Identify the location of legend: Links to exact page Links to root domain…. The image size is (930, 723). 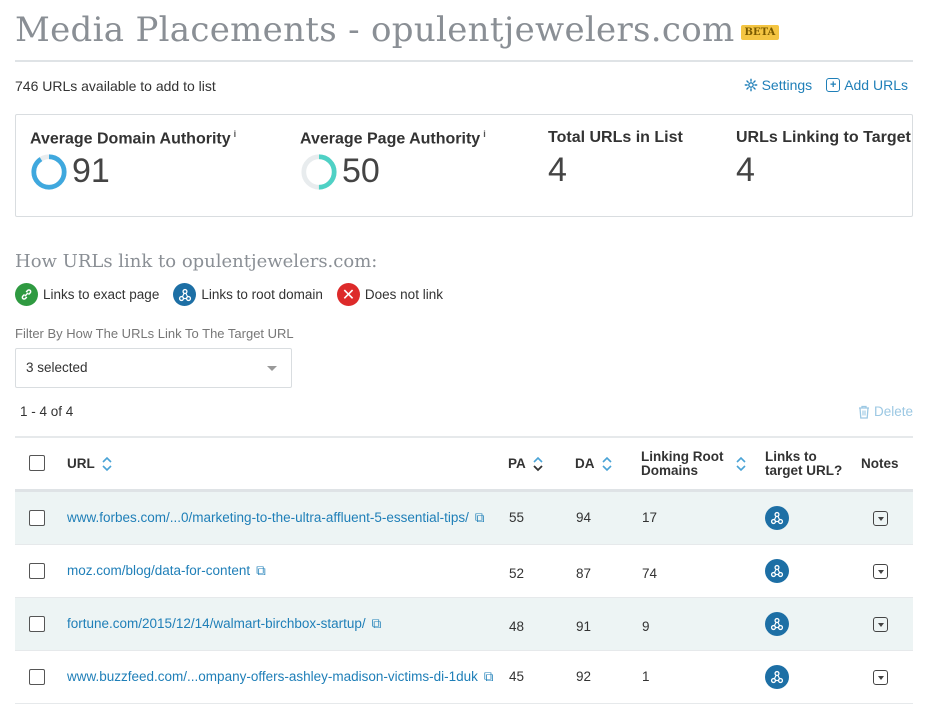
(229, 294).